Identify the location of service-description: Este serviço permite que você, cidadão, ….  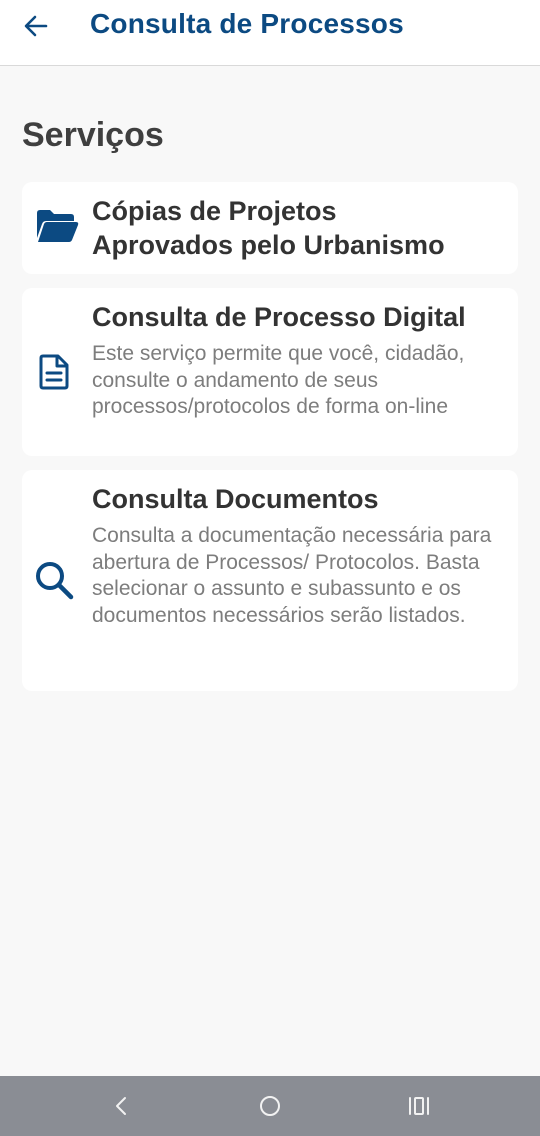
(278, 380).